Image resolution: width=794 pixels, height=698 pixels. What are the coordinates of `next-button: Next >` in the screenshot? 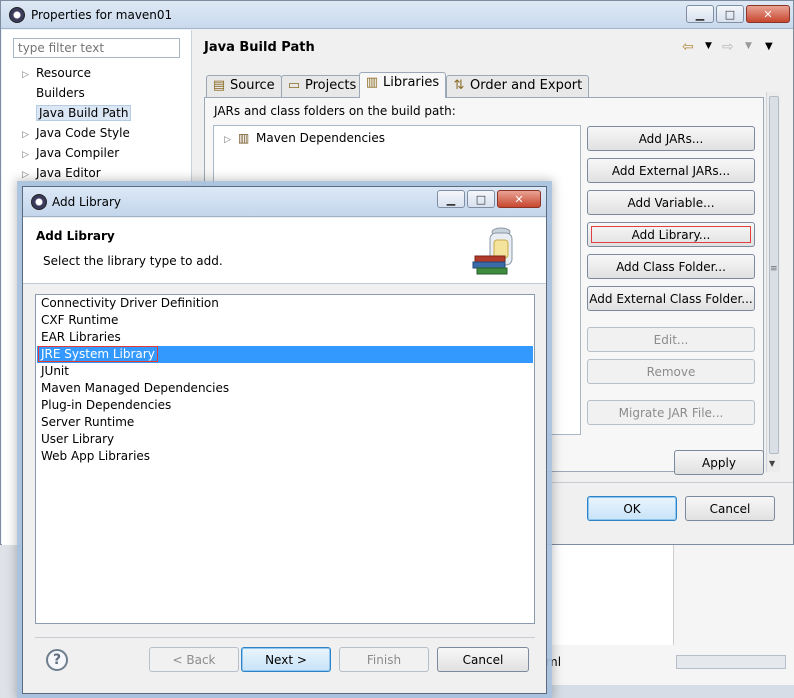 It's located at (286, 659).